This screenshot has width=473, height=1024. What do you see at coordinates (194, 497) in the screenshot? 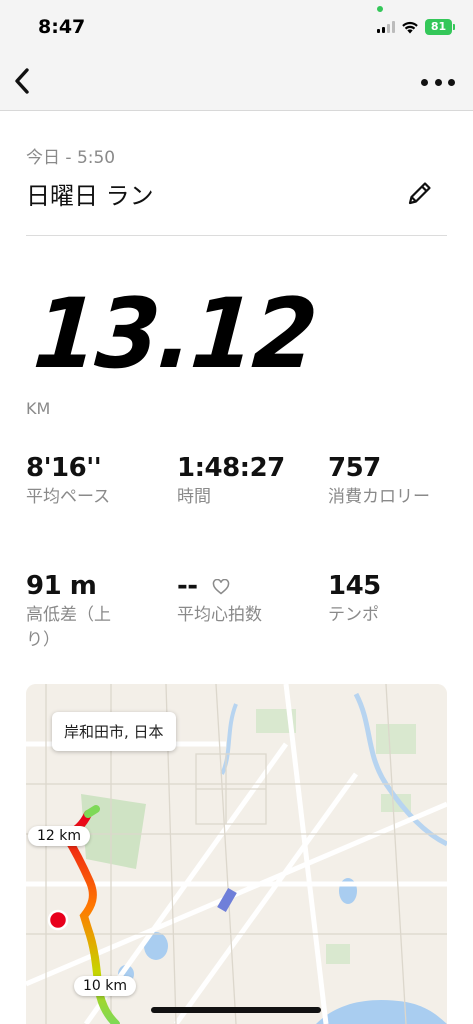
I see `stat-label: 時間` at bounding box center [194, 497].